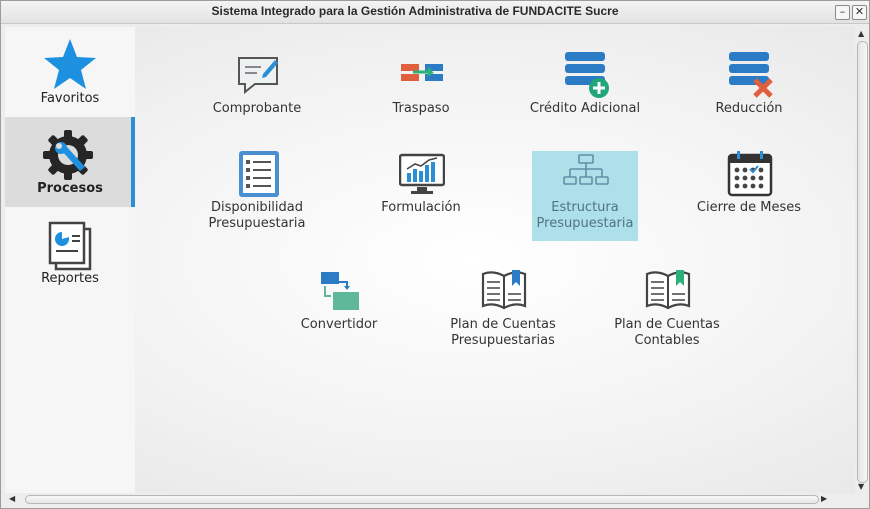 The image size is (870, 509). I want to click on sidebar-item-reportes: Reportes, so click(70, 252).